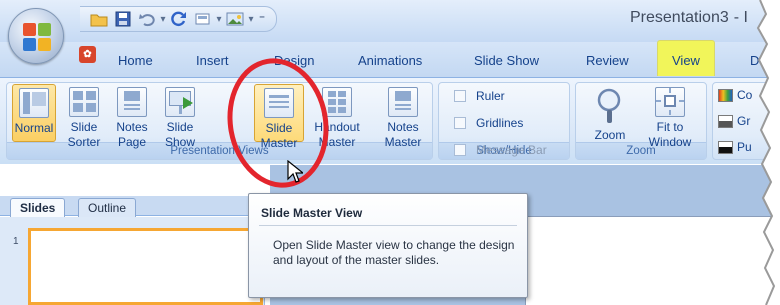  What do you see at coordinates (506, 60) in the screenshot?
I see `tab-slide-show: Slide Show` at bounding box center [506, 60].